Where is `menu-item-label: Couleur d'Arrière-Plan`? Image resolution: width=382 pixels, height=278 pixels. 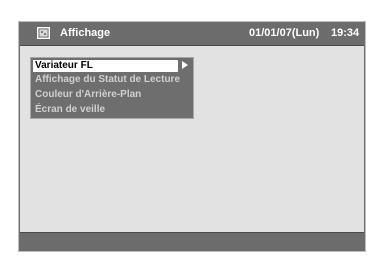
menu-item-label: Couleur d'Arrière-Plan is located at coordinates (88, 94).